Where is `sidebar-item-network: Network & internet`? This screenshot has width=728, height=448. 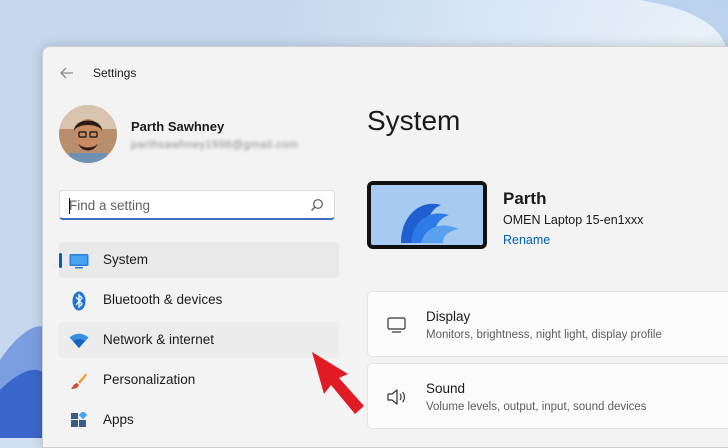
sidebar-item-network: Network & internet is located at coordinates (199, 340).